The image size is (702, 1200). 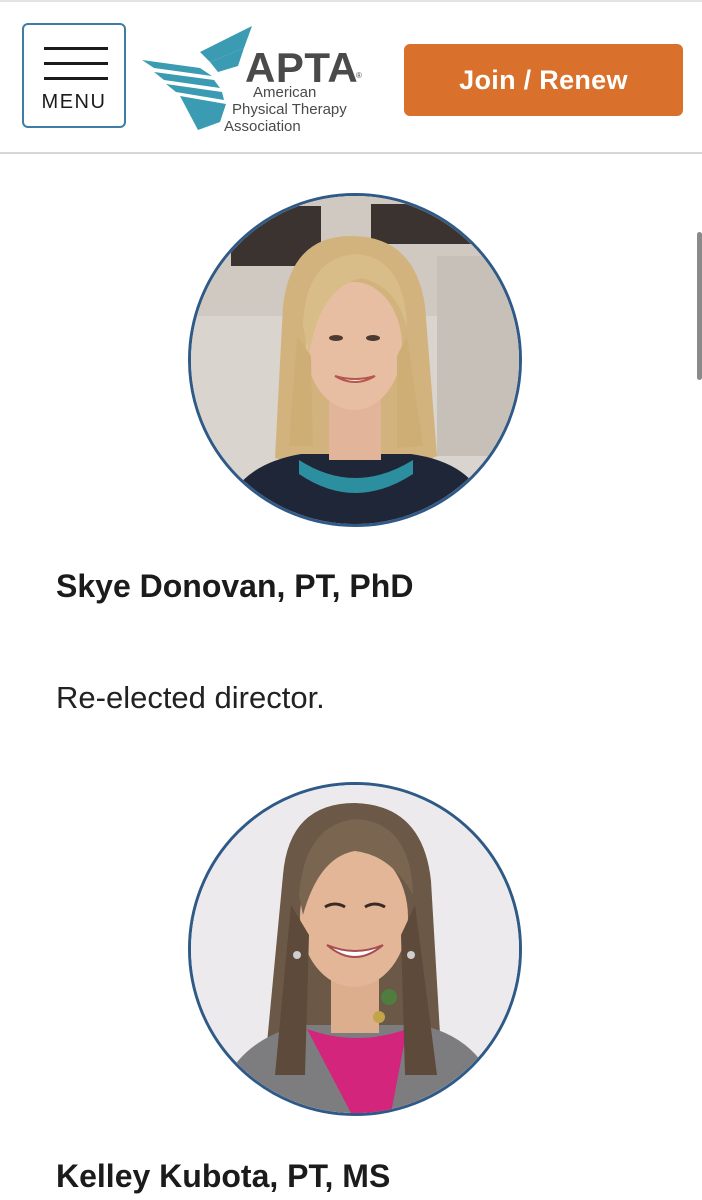 I want to click on logo-line-3: Association, so click(x=262, y=126).